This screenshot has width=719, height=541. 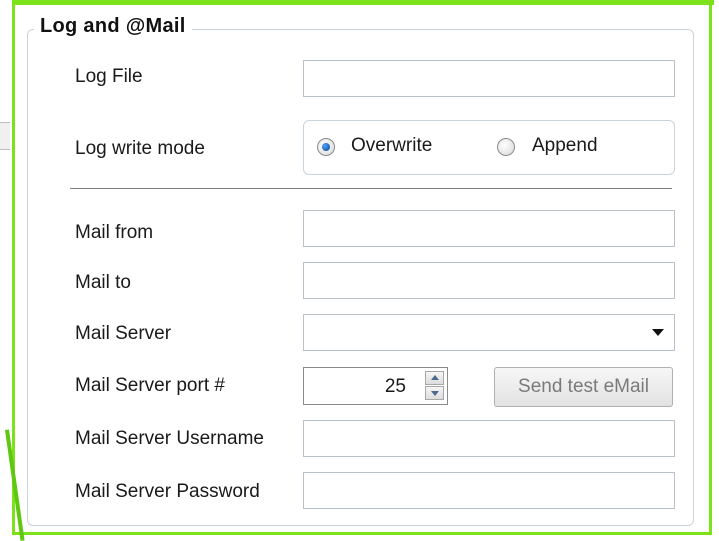 I want to click on background-window-edge, so click(x=5, y=136).